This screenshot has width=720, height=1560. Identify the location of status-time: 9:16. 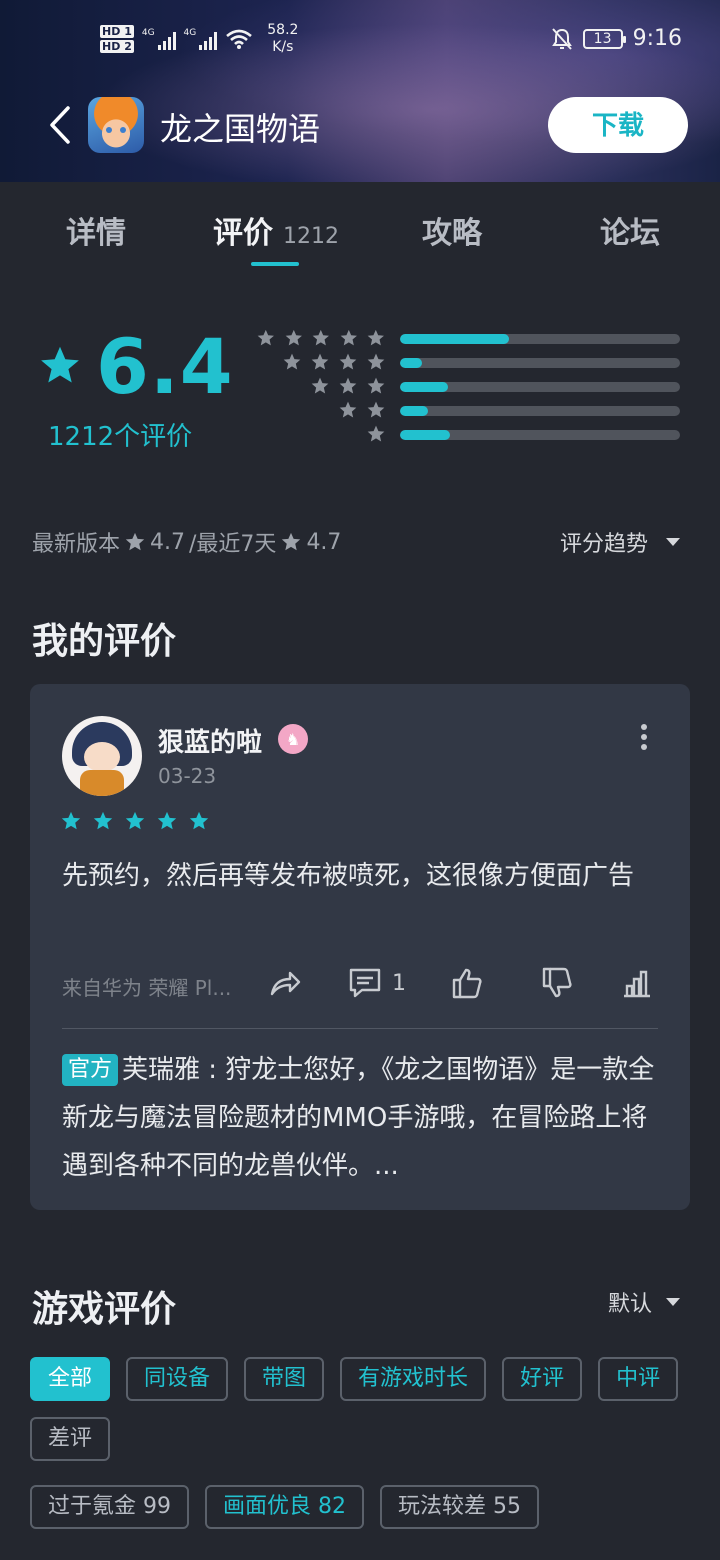
(657, 38).